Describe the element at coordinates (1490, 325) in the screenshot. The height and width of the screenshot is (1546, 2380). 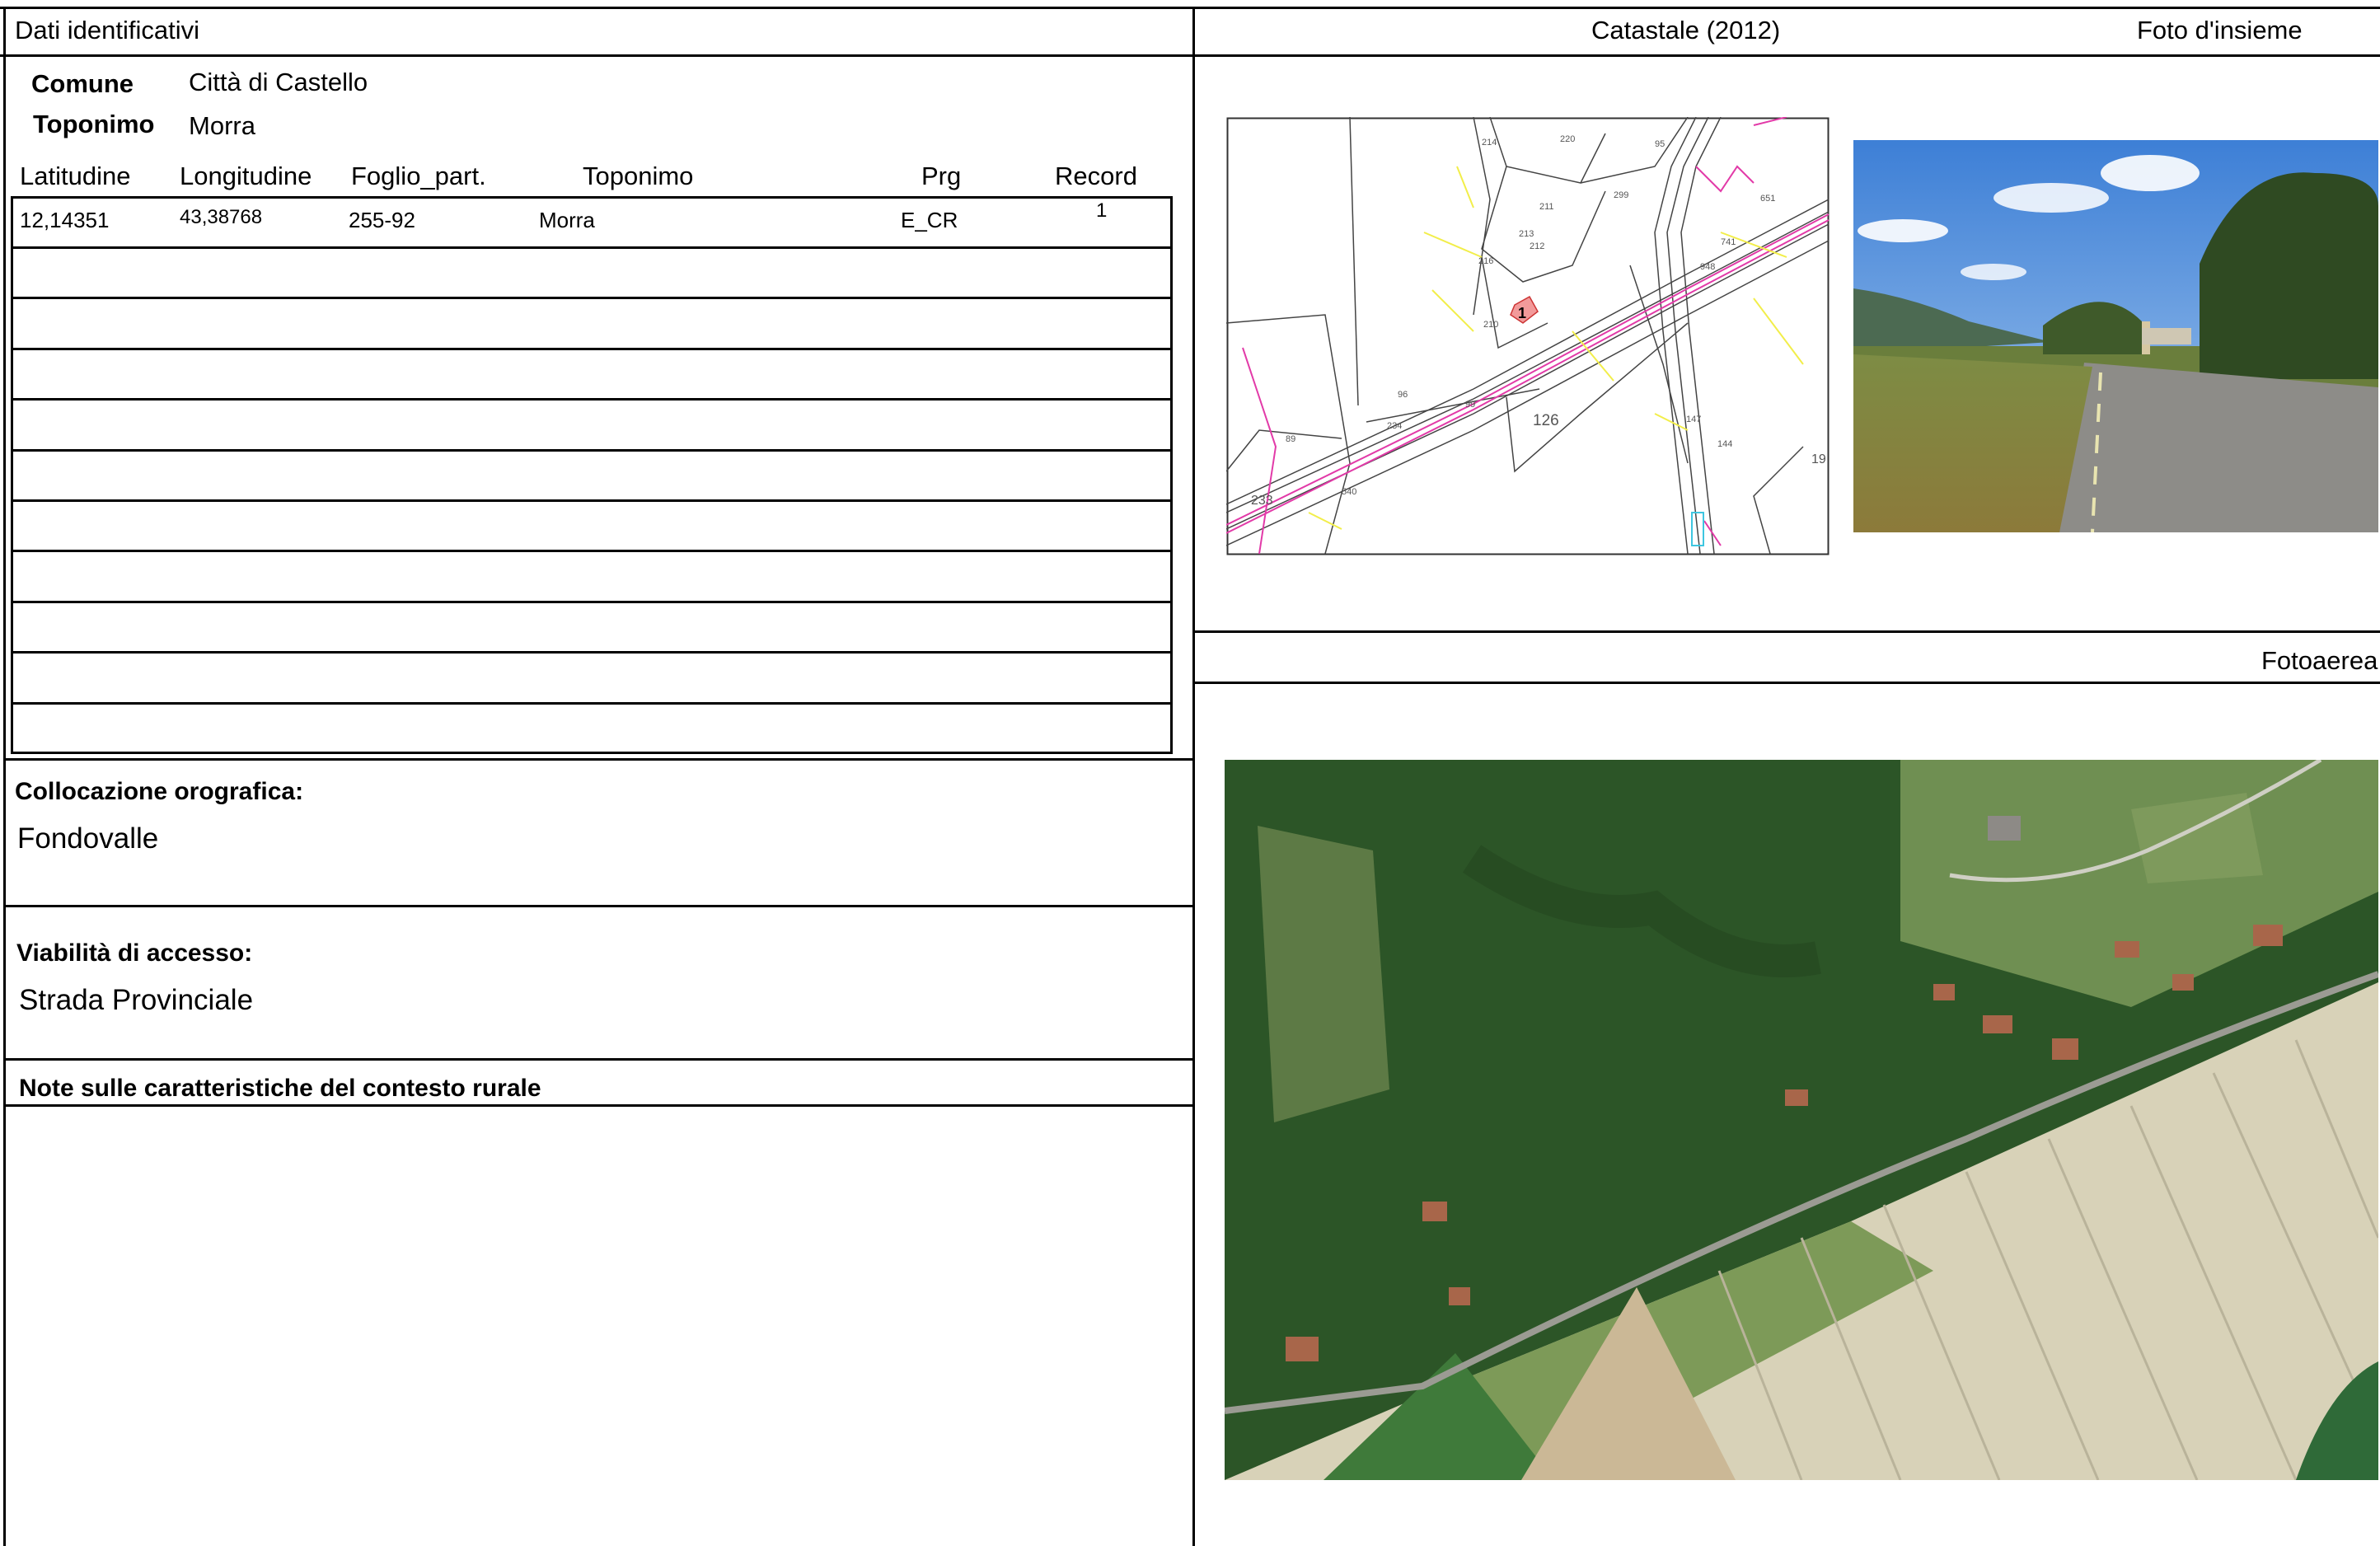
I see `map-label: 210` at that location.